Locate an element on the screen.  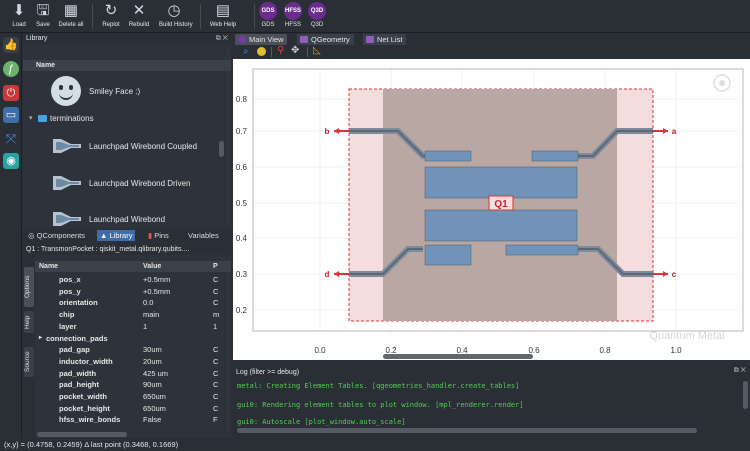
options-table-header: Name Value P is located at coordinates (133, 266).